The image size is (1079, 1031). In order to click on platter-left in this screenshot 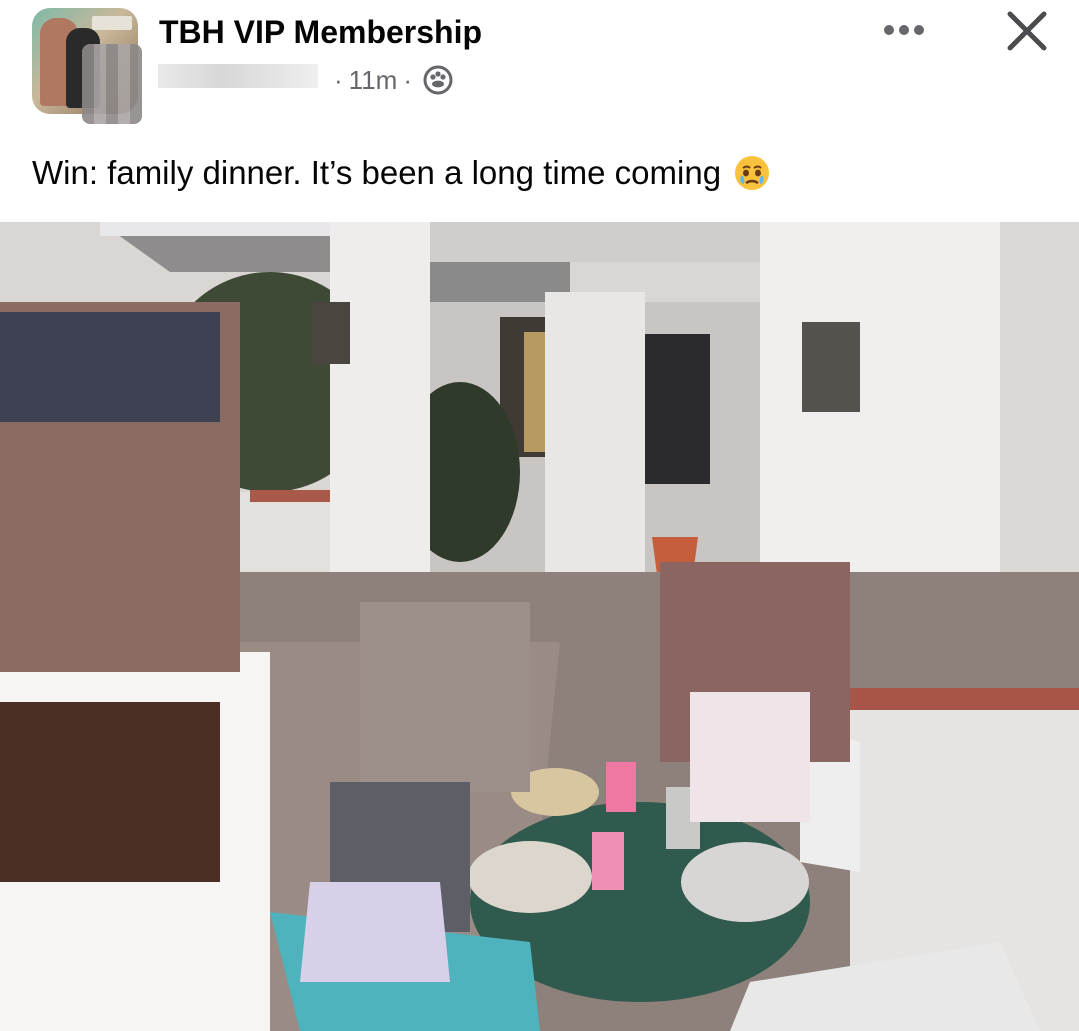, I will do `click(530, 877)`.